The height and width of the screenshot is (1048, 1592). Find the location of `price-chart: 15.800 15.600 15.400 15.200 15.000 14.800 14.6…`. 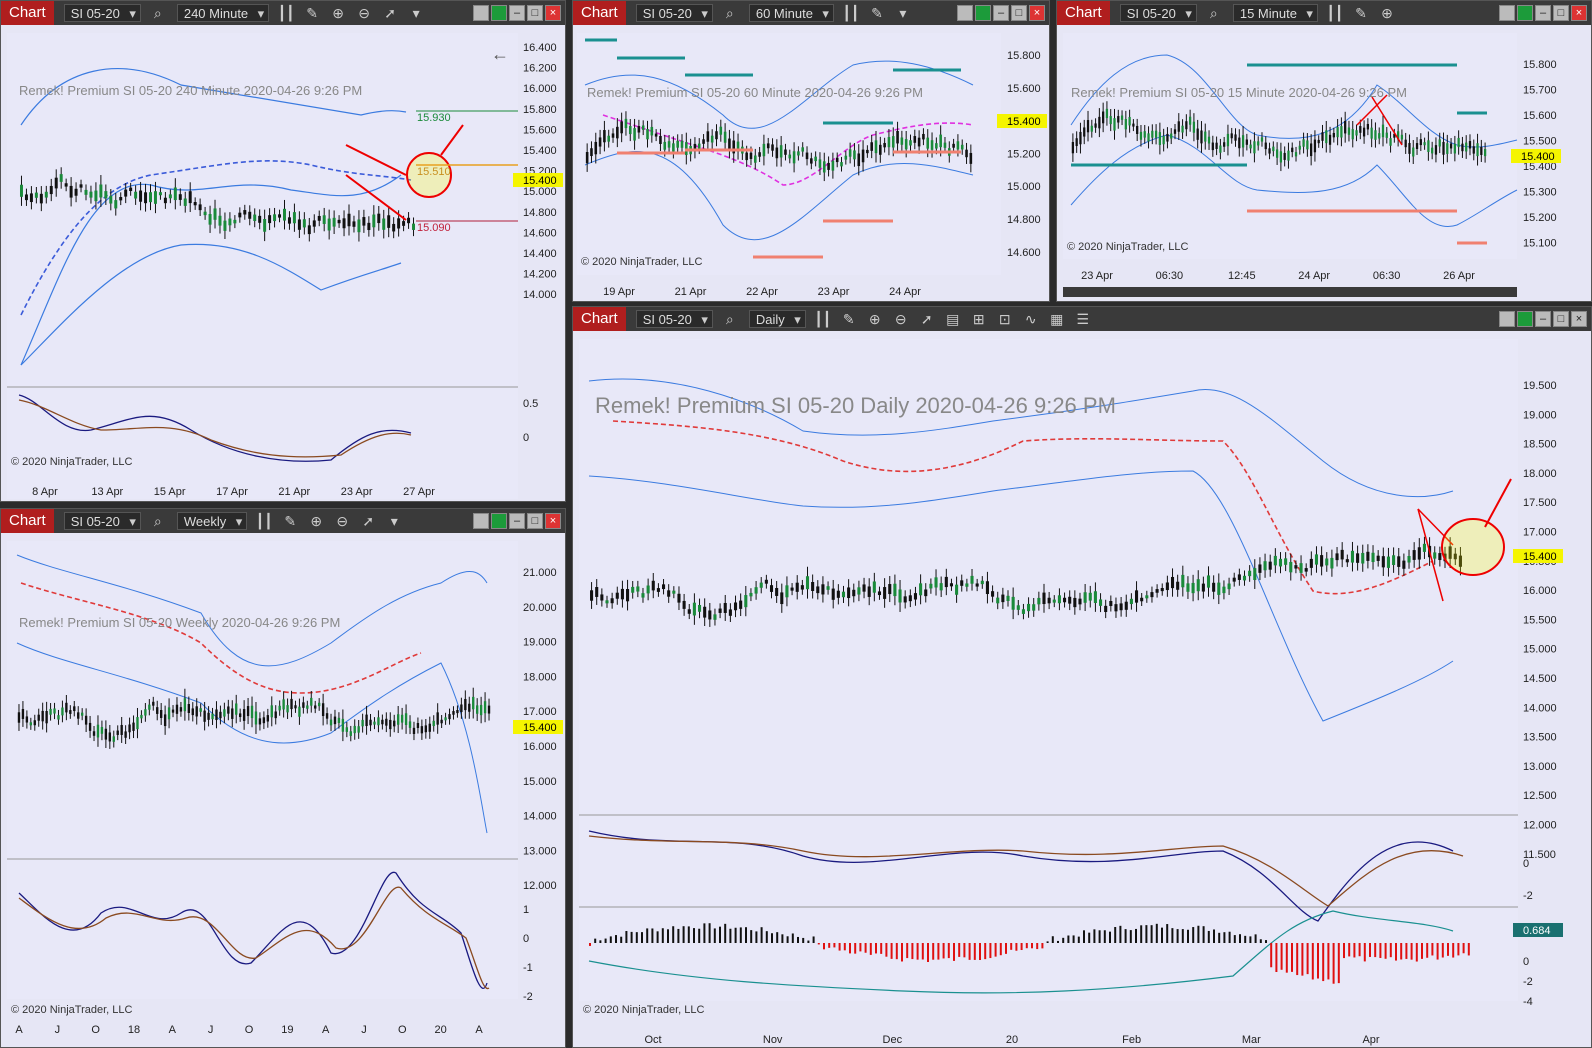

price-chart: 15.800 15.600 15.400 15.200 15.000 14.800 14.6… is located at coordinates (811, 163).